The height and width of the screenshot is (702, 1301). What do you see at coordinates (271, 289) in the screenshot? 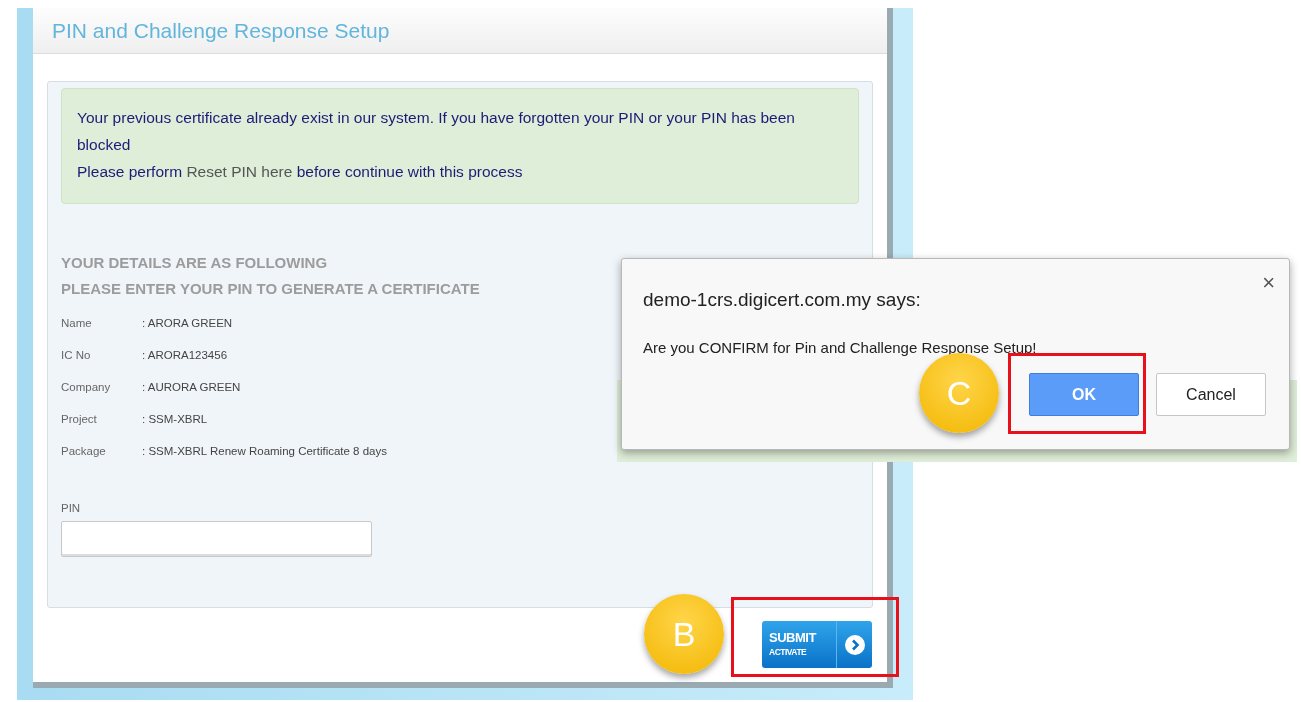
I see `section-heading: PLEASE ENTER YOUR PIN TO GENERATE A CERTIFICATE` at bounding box center [271, 289].